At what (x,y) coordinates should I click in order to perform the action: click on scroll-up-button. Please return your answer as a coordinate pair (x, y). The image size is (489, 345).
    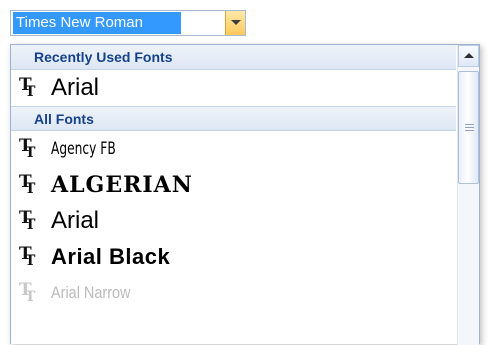
    Looking at the image, I should click on (468, 56).